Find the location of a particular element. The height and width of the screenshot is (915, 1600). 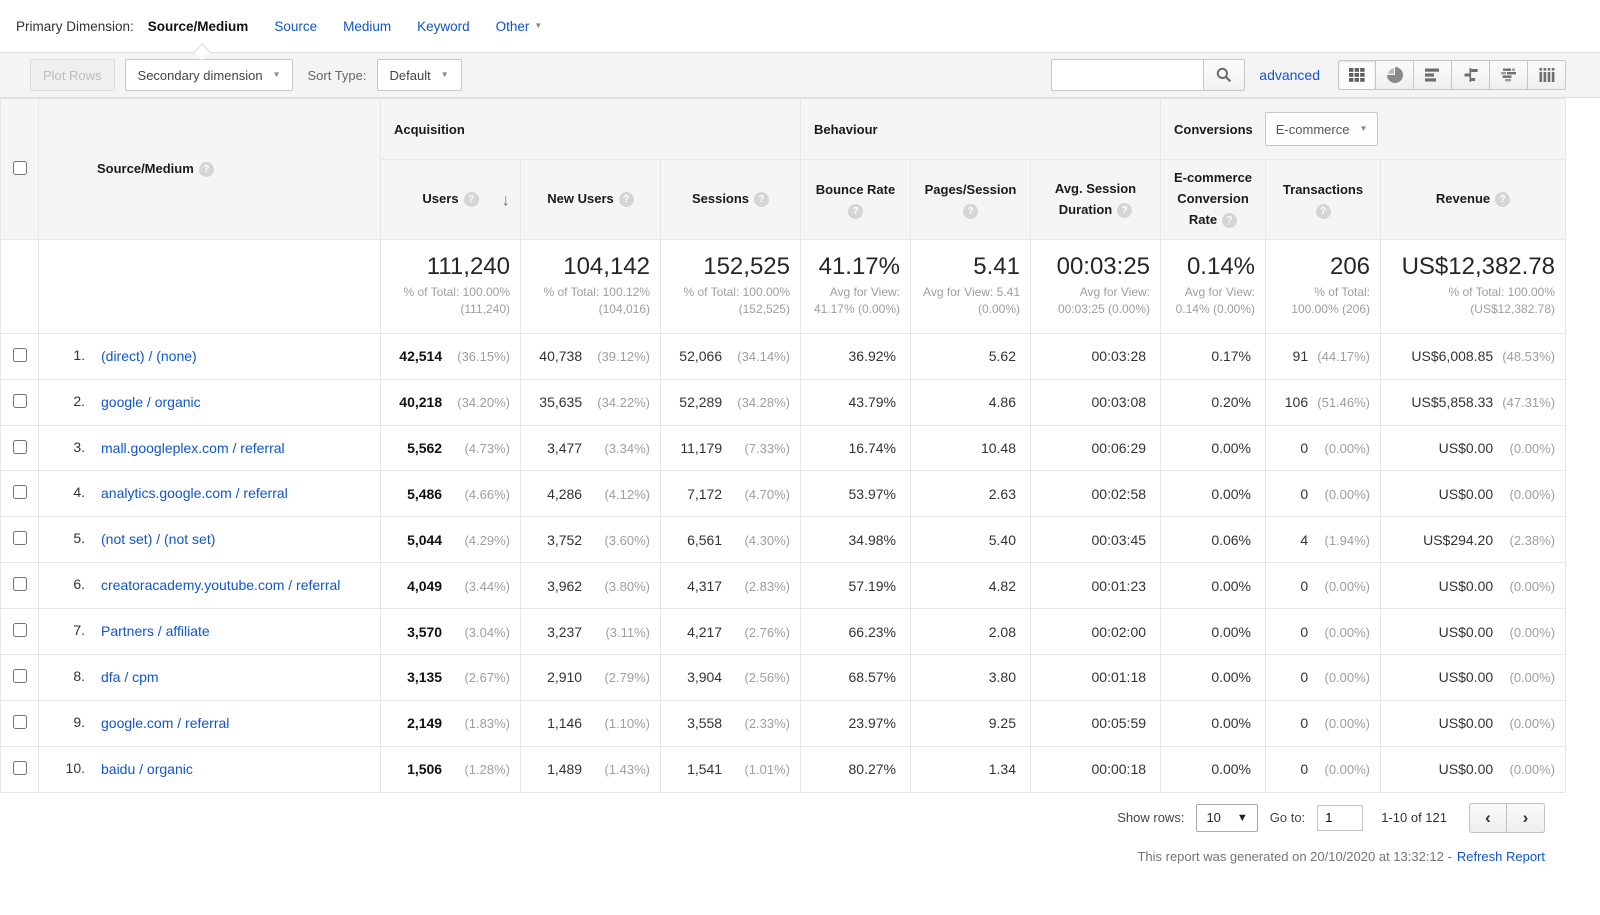

table-search is located at coordinates (1148, 75).